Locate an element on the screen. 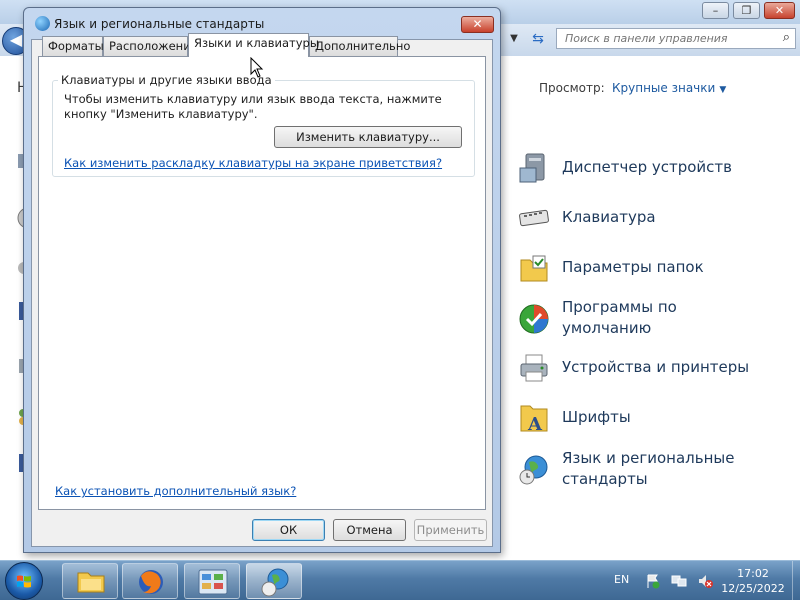 This screenshot has height=603, width=800. cp-item-device-manager: Диспетчер устройств is located at coordinates (658, 168).